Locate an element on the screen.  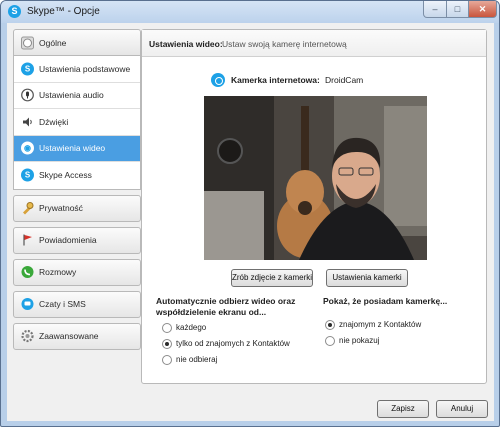
sidebar-group-calls: Rozmowy is located at coordinates (77, 272).